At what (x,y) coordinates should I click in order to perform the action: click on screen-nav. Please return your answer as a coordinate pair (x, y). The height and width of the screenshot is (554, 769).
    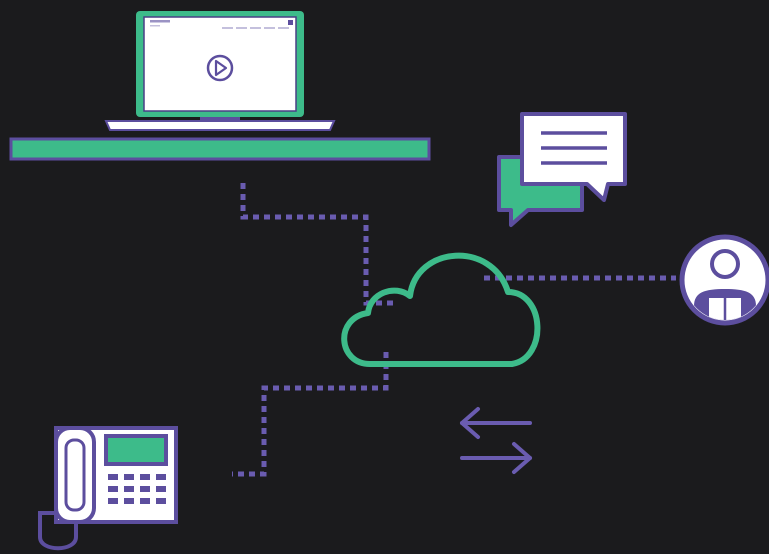
    Looking at the image, I should click on (255, 28).